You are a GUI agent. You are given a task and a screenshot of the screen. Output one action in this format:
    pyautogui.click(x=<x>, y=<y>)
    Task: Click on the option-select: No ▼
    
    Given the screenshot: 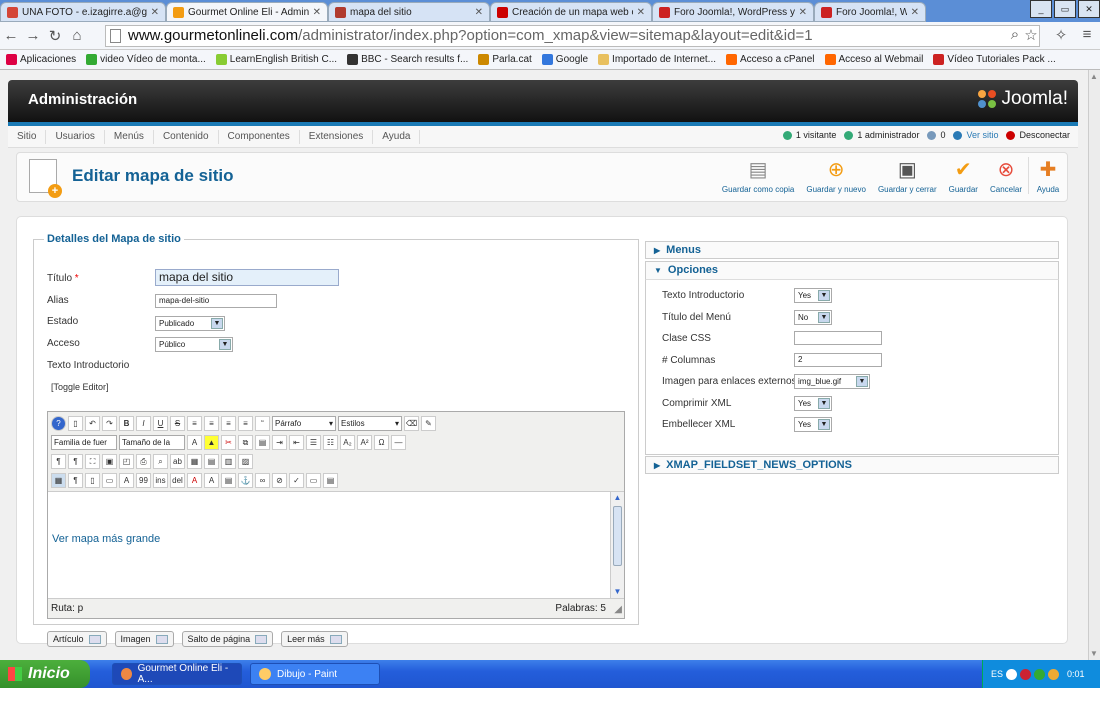 What is the action you would take?
    pyautogui.click(x=813, y=317)
    